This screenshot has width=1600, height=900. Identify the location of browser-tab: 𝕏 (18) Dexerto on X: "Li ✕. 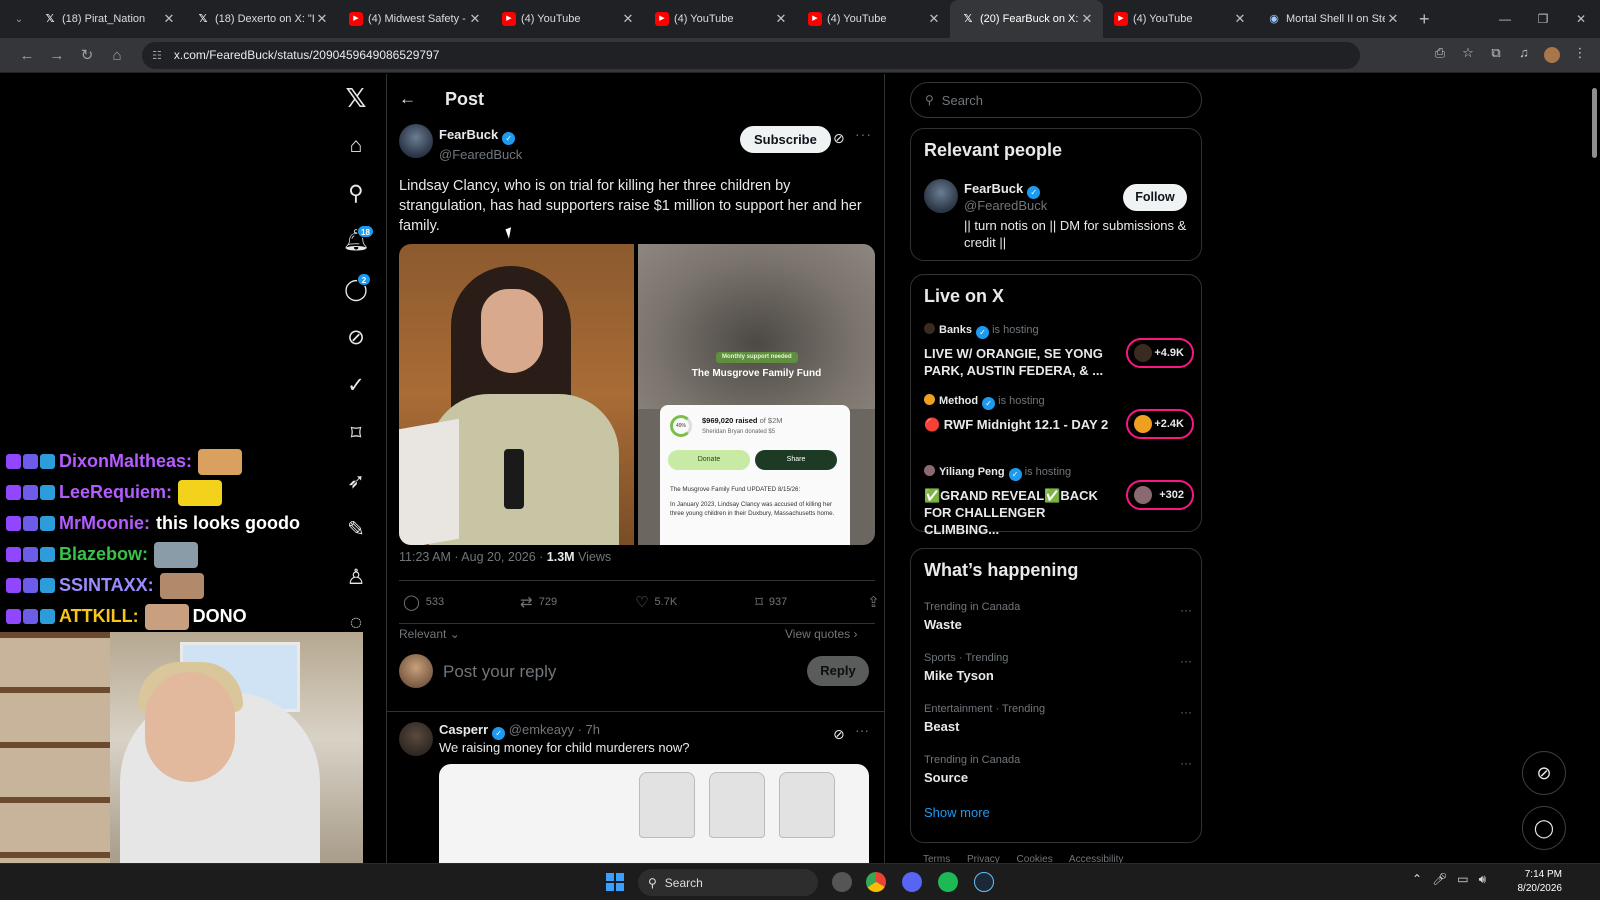
(261, 19).